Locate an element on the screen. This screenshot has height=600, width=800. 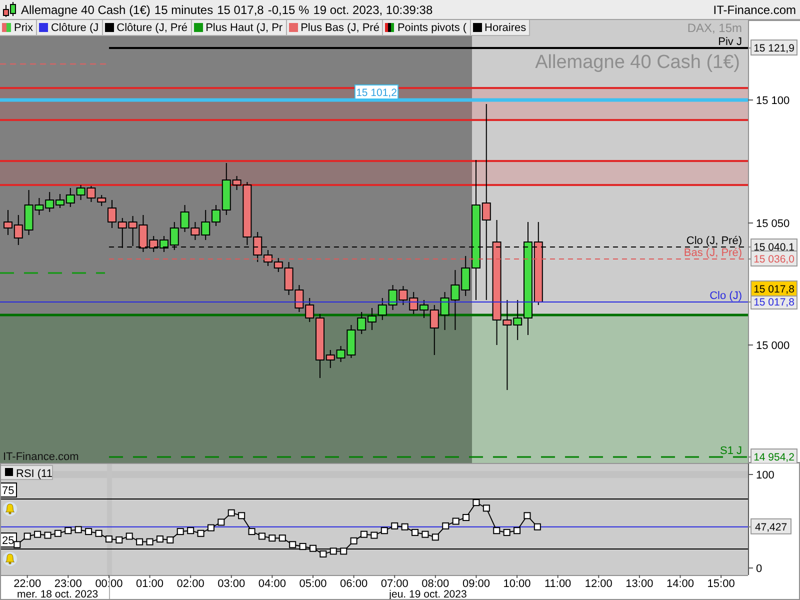
time-label: 05:00 is located at coordinates (313, 584).